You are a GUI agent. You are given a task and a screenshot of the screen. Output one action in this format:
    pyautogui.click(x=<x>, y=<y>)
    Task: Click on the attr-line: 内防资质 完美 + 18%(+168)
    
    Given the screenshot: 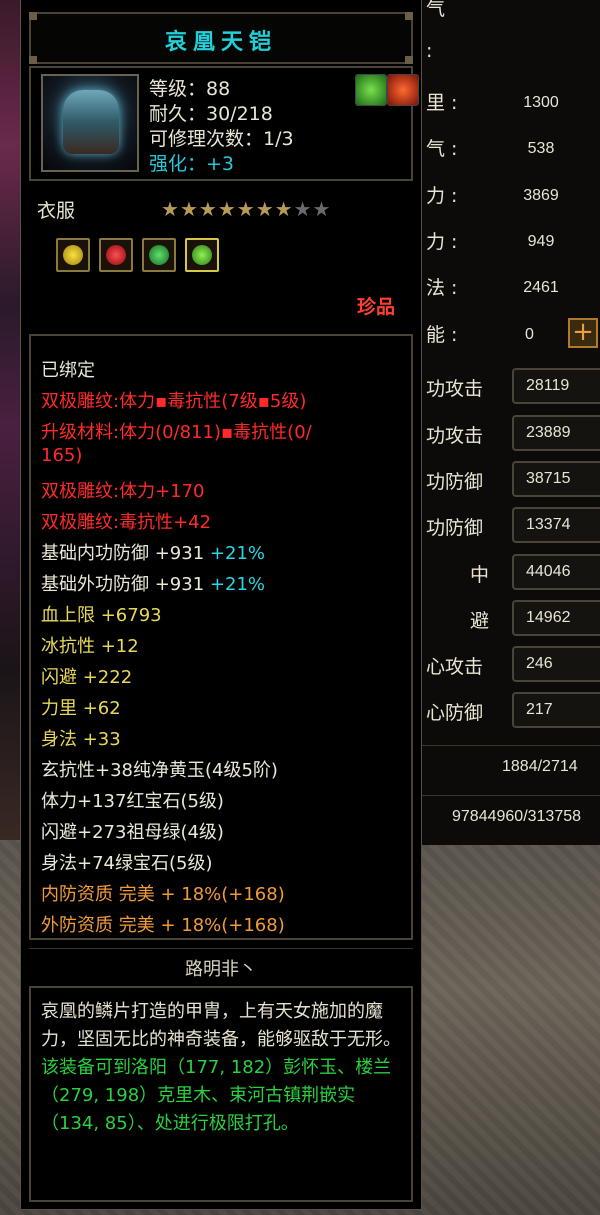 What is the action you would take?
    pyautogui.click(x=163, y=894)
    